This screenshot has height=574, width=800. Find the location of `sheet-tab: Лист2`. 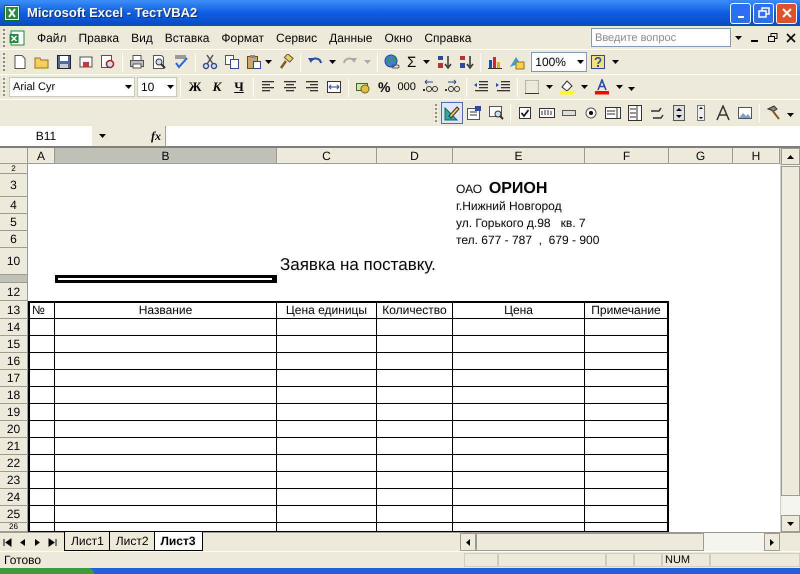

sheet-tab: Лист2 is located at coordinates (132, 541).